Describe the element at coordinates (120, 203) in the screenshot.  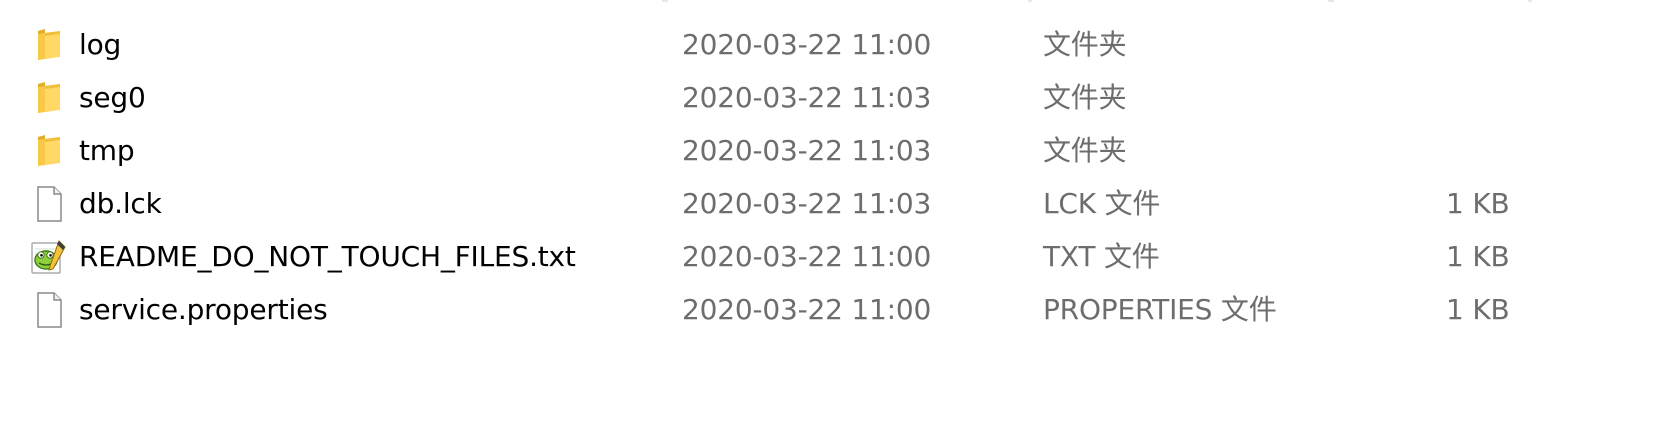
I see `file-name: db.lck` at that location.